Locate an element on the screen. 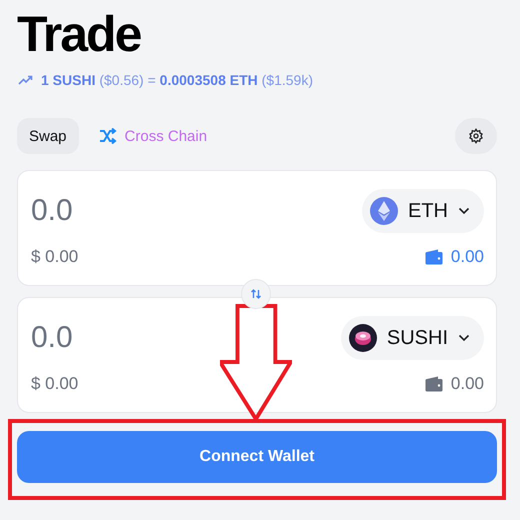 This screenshot has width=520, height=520. token-selector: ETH is located at coordinates (423, 211).